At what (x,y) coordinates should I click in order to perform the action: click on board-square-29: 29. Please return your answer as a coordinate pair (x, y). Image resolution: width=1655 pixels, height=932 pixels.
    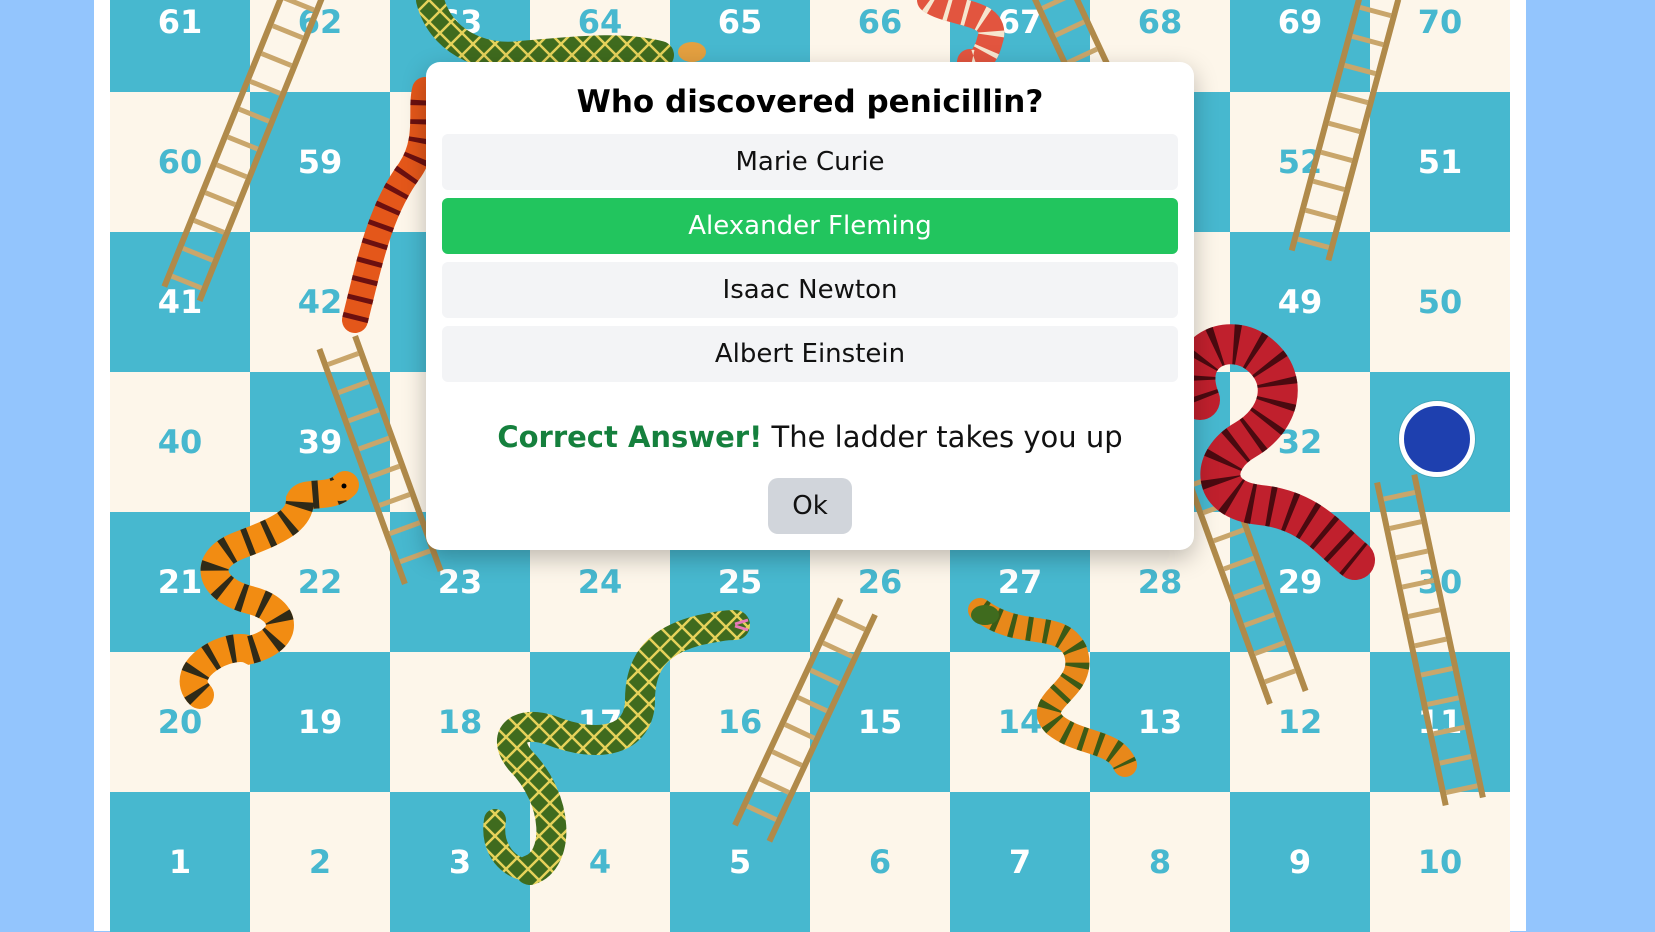
    Looking at the image, I should click on (1300, 582).